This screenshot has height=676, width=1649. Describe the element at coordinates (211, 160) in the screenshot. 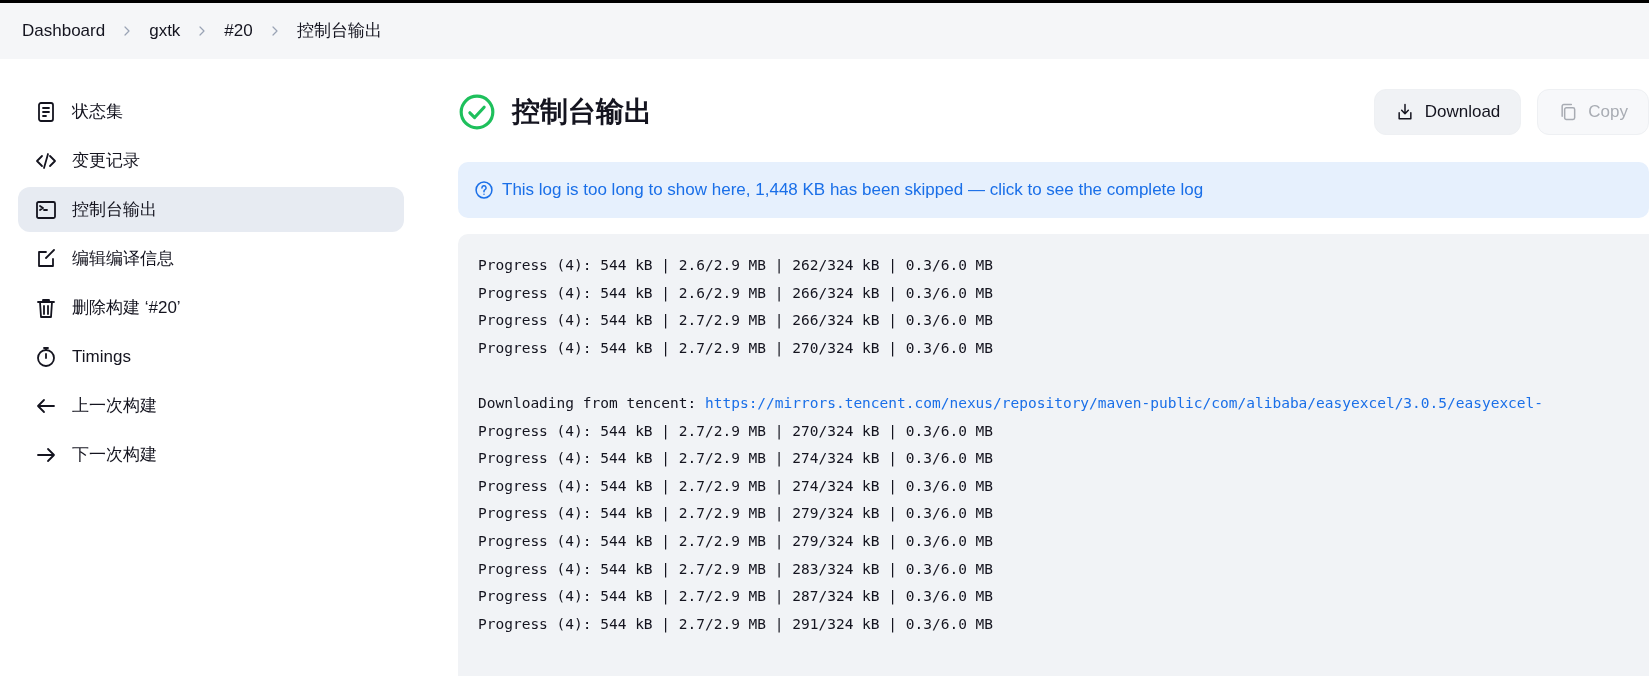

I see `sidebar-item: 变更记录` at that location.